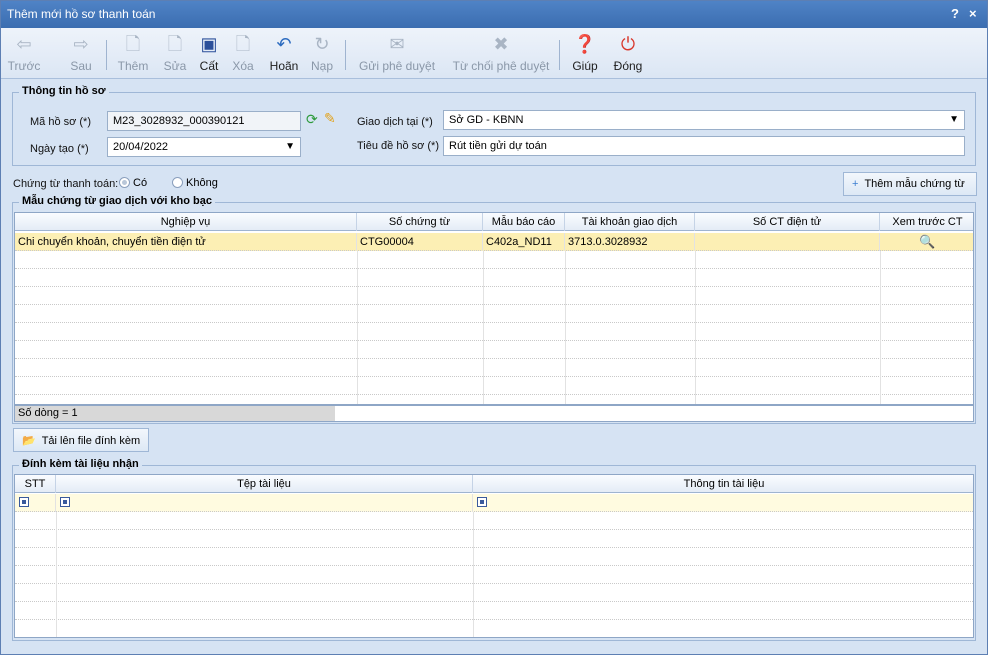 Image resolution: width=988 pixels, height=655 pixels. What do you see at coordinates (926, 222) in the screenshot?
I see `column-header: Xem trước CT` at bounding box center [926, 222].